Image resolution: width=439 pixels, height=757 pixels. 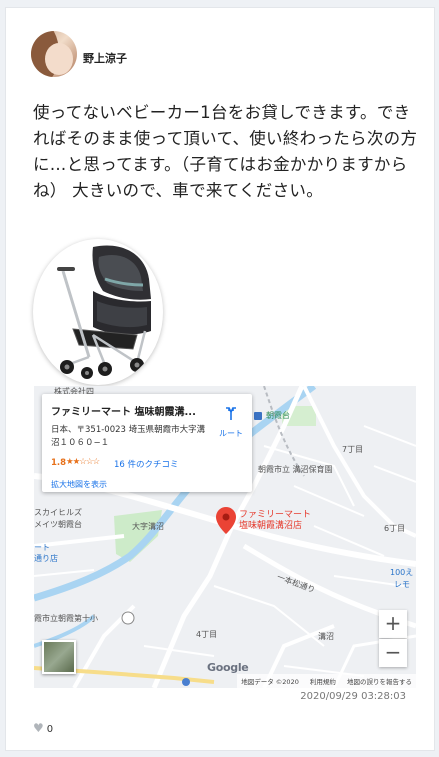 What do you see at coordinates (275, 515) in the screenshot?
I see `pin-label-line1: ファミリーマート` at bounding box center [275, 515].